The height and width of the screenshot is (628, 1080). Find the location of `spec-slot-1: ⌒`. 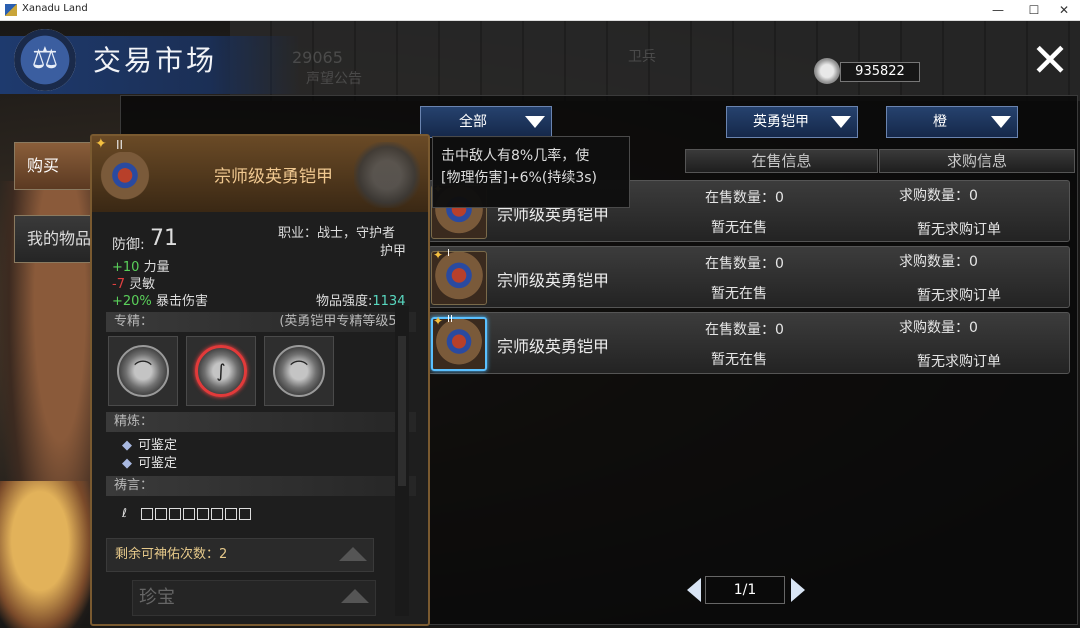

spec-slot-1: ⌒ is located at coordinates (143, 371).